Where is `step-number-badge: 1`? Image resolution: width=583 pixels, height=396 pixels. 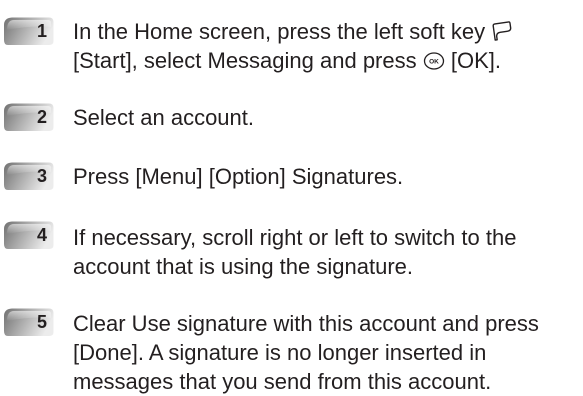
step-number-badge: 1 is located at coordinates (29, 31).